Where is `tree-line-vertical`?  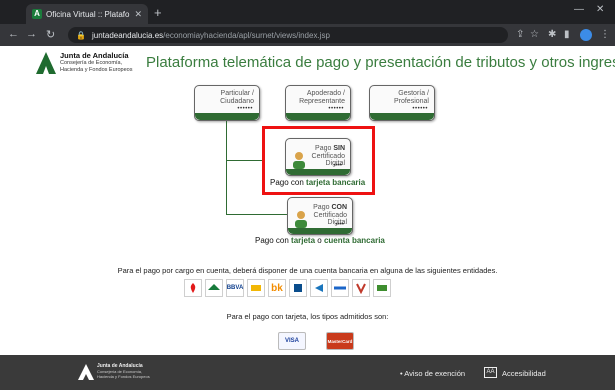 tree-line-vertical is located at coordinates (226, 167).